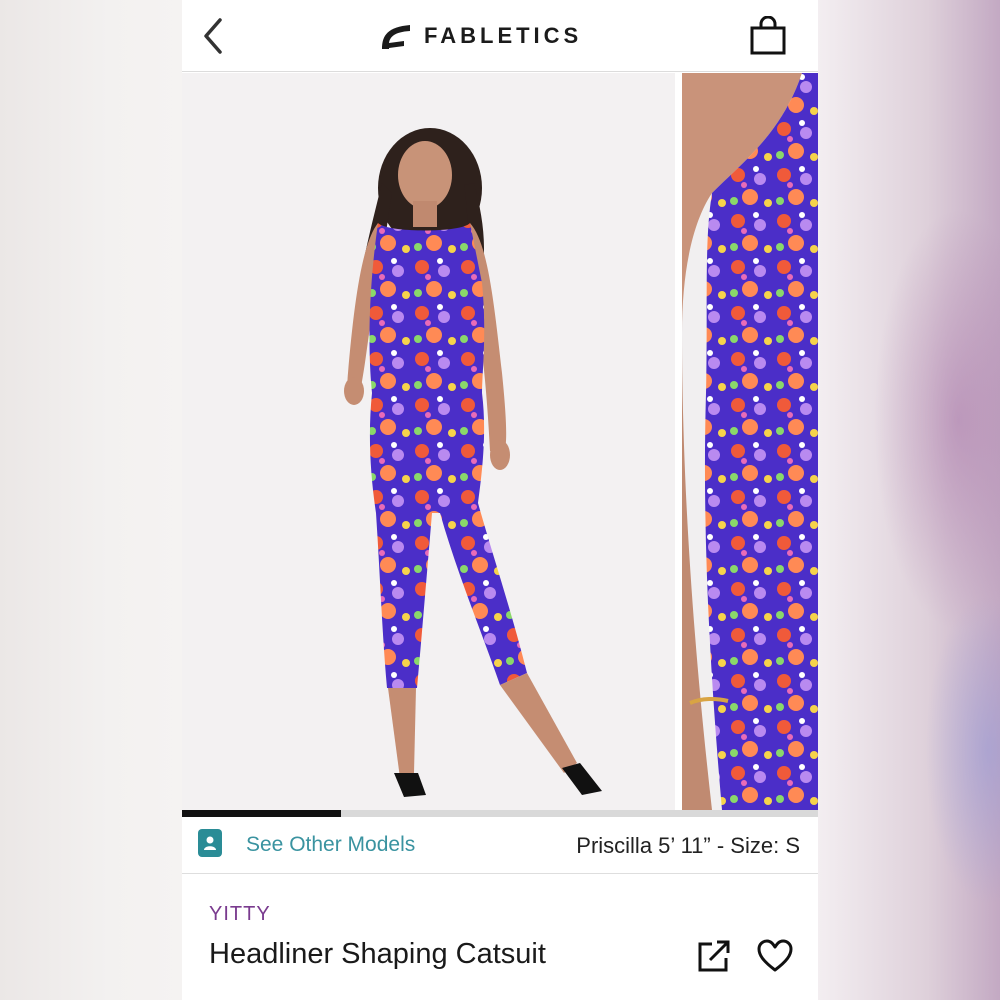 The image size is (1000, 1000). Describe the element at coordinates (261, 813) in the screenshot. I see `gallery-progress-fill` at that location.